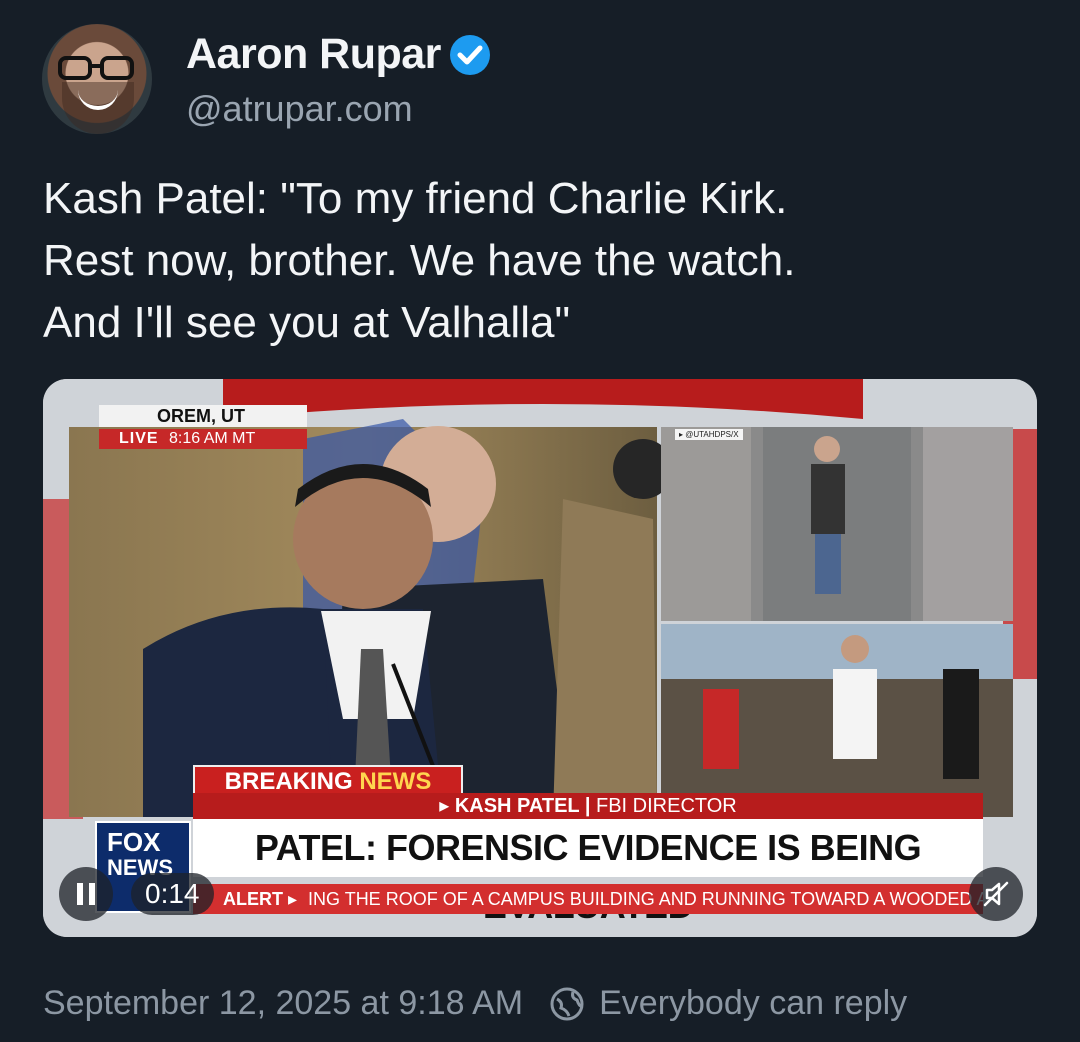 The image size is (1080, 1042). Describe the element at coordinates (588, 806) in the screenshot. I see `speaker-bar: ▸ KASH PATEL | FBI DIRECTOR` at that location.